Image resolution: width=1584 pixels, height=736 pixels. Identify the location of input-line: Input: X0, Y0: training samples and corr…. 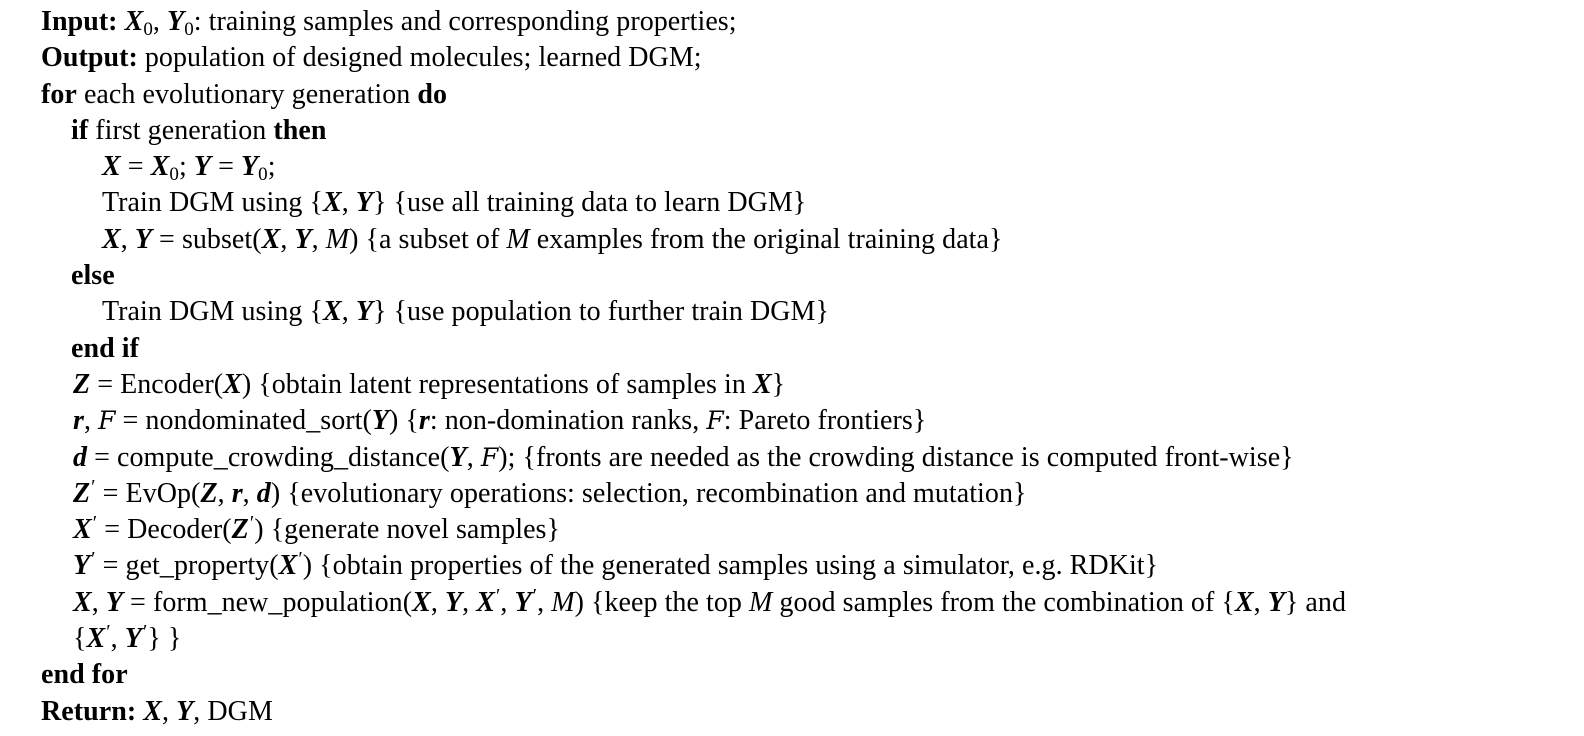
(811, 22).